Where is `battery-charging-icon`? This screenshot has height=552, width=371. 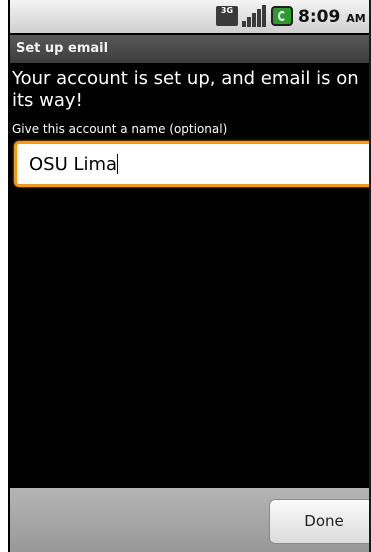 battery-charging-icon is located at coordinates (282, 16).